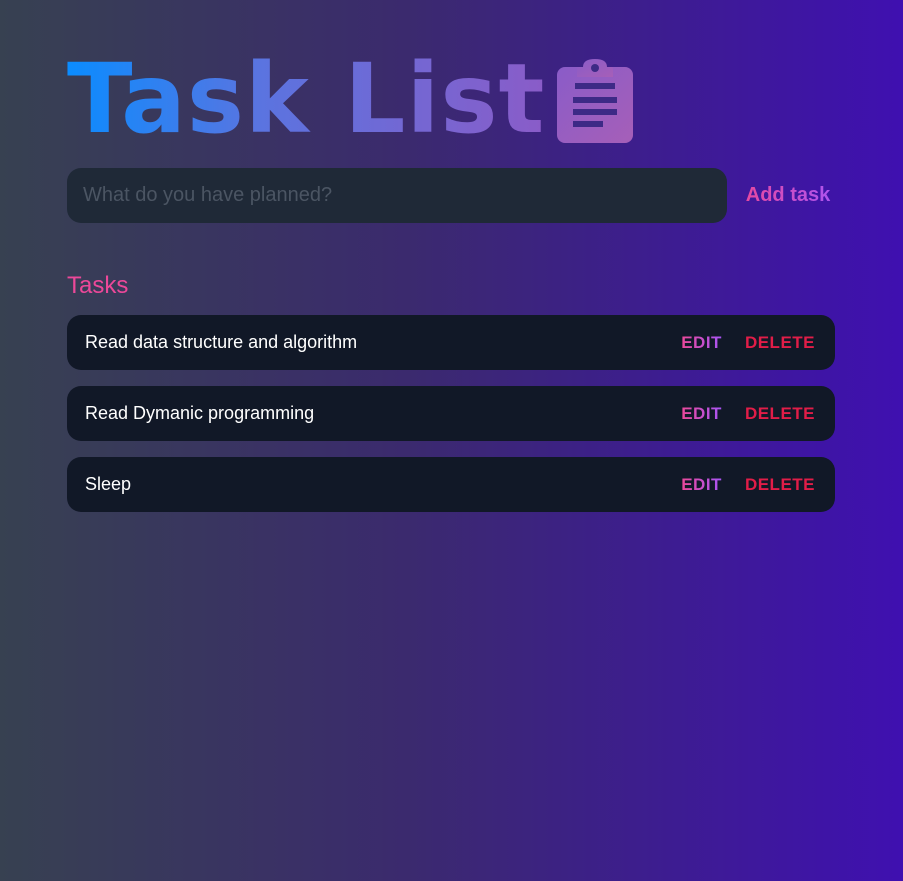 The height and width of the screenshot is (881, 903). I want to click on clipboard-list-icon, so click(595, 101).